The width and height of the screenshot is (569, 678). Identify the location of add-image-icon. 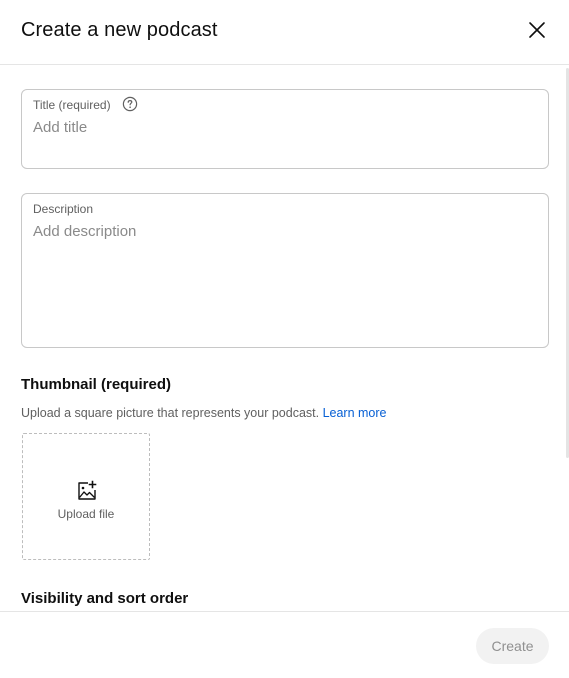
(87, 490).